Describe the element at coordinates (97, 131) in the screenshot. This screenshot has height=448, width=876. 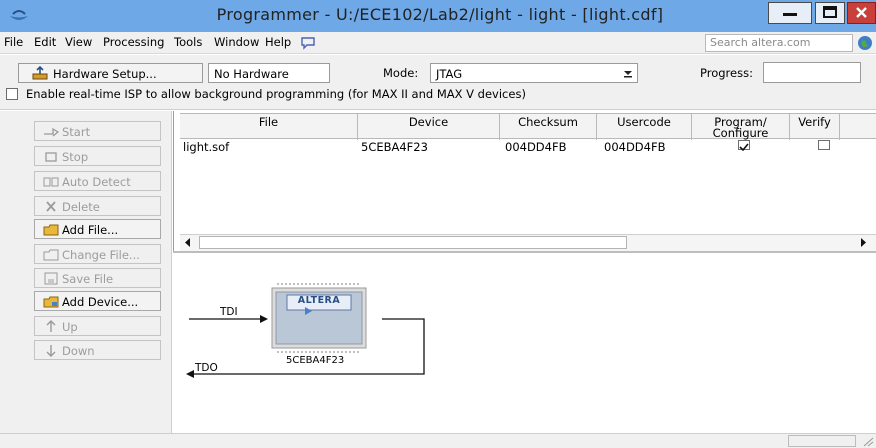
I see `start-button: Start` at that location.